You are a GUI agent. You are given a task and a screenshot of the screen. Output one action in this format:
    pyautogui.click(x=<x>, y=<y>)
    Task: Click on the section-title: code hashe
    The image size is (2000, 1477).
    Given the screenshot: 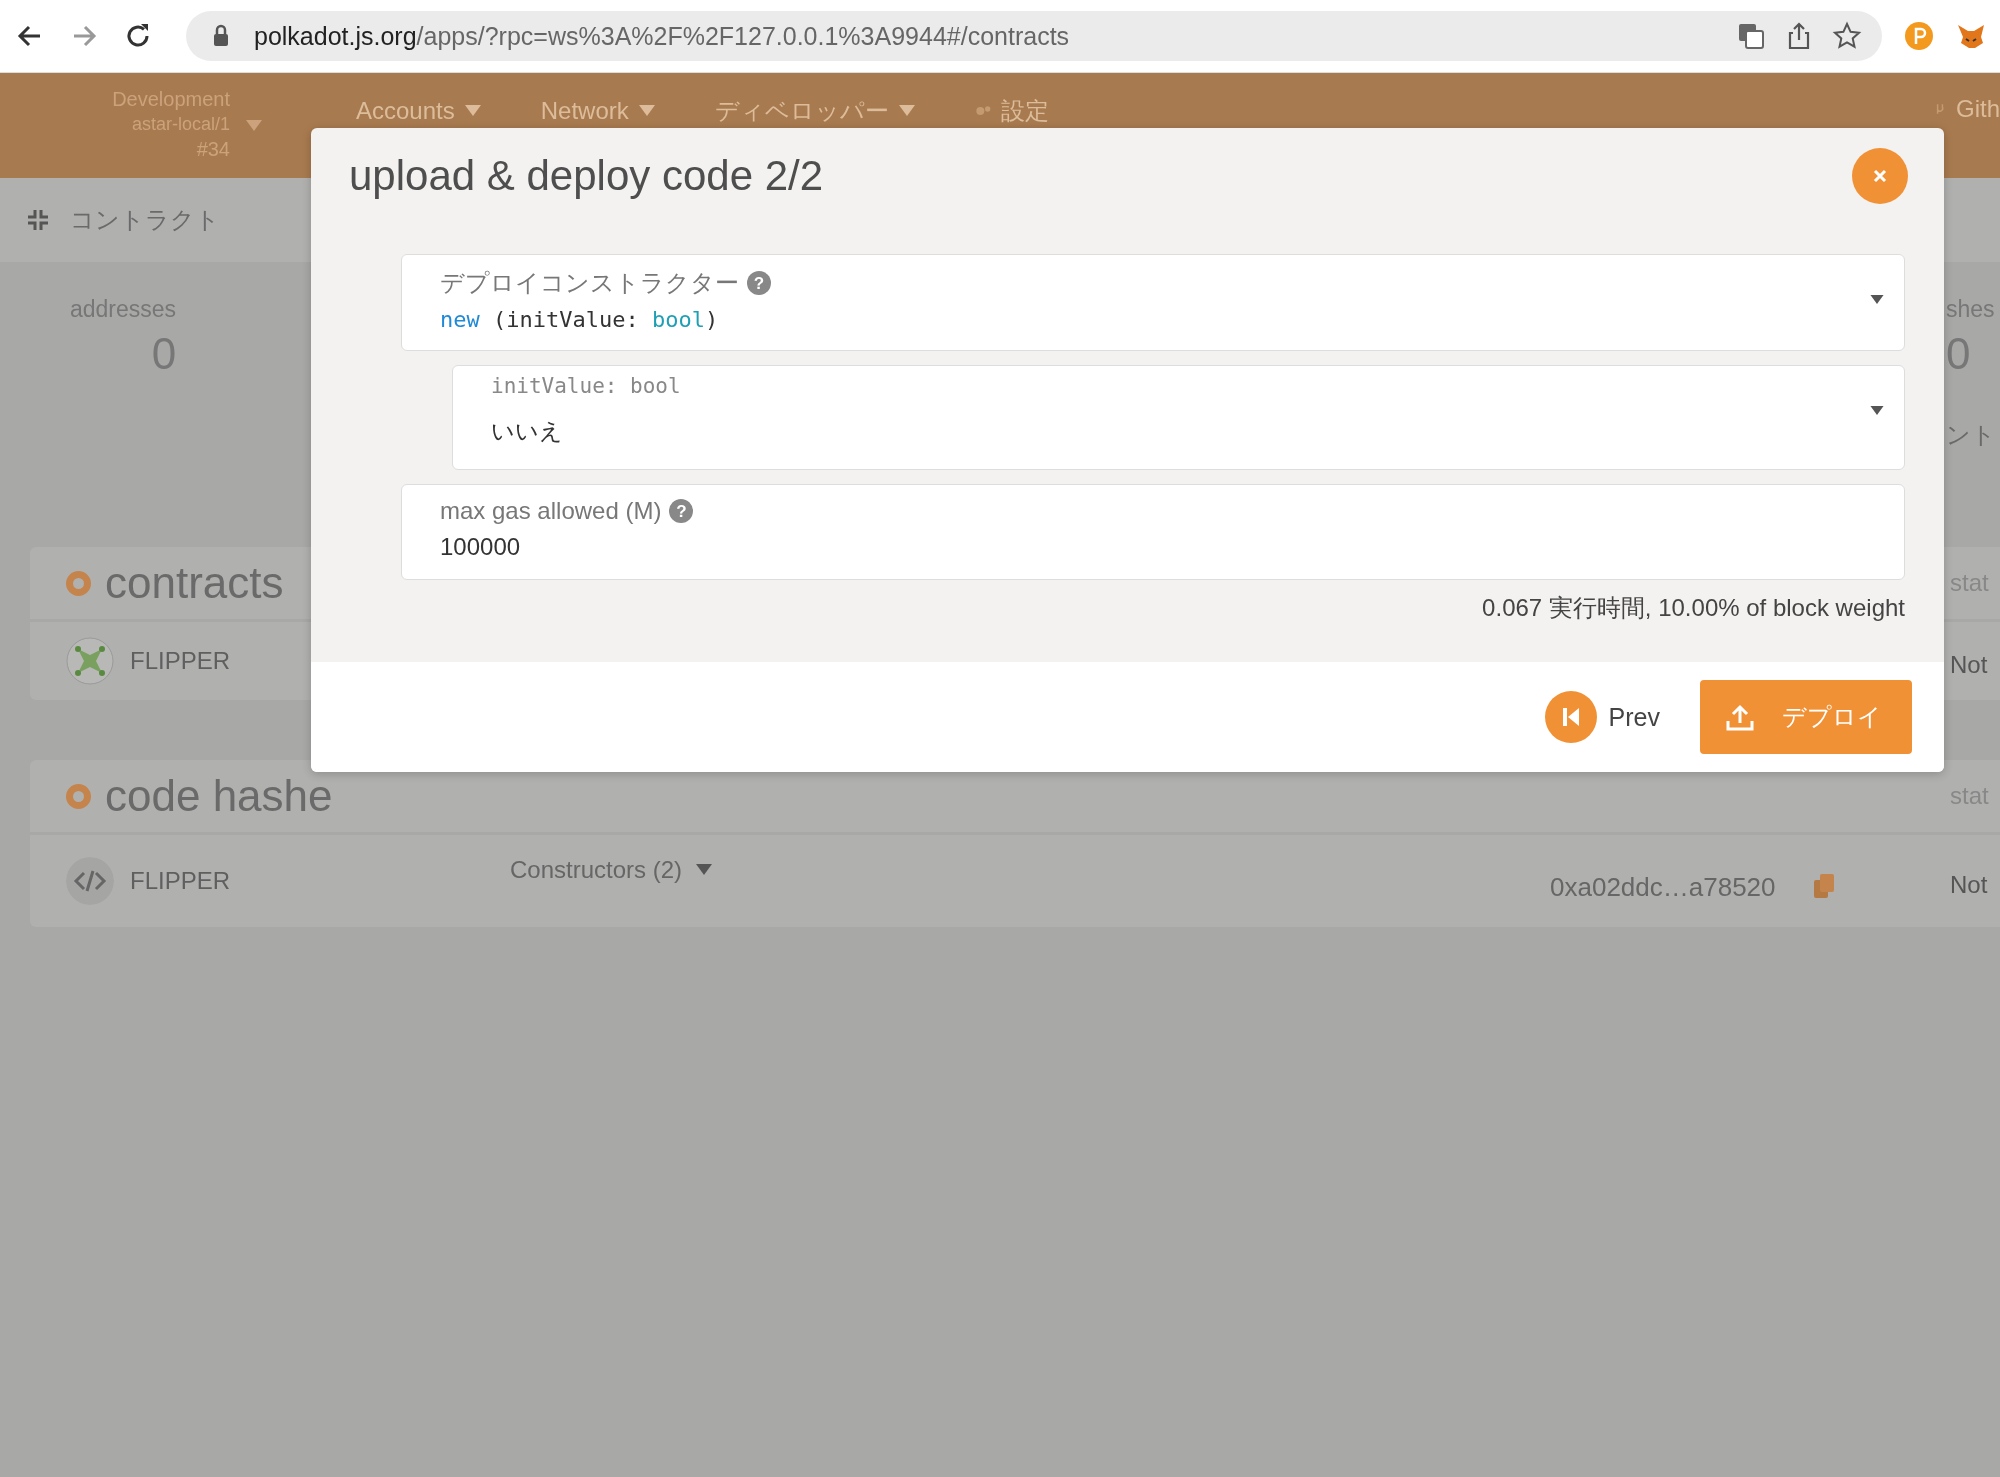 What is the action you would take?
    pyautogui.click(x=219, y=796)
    